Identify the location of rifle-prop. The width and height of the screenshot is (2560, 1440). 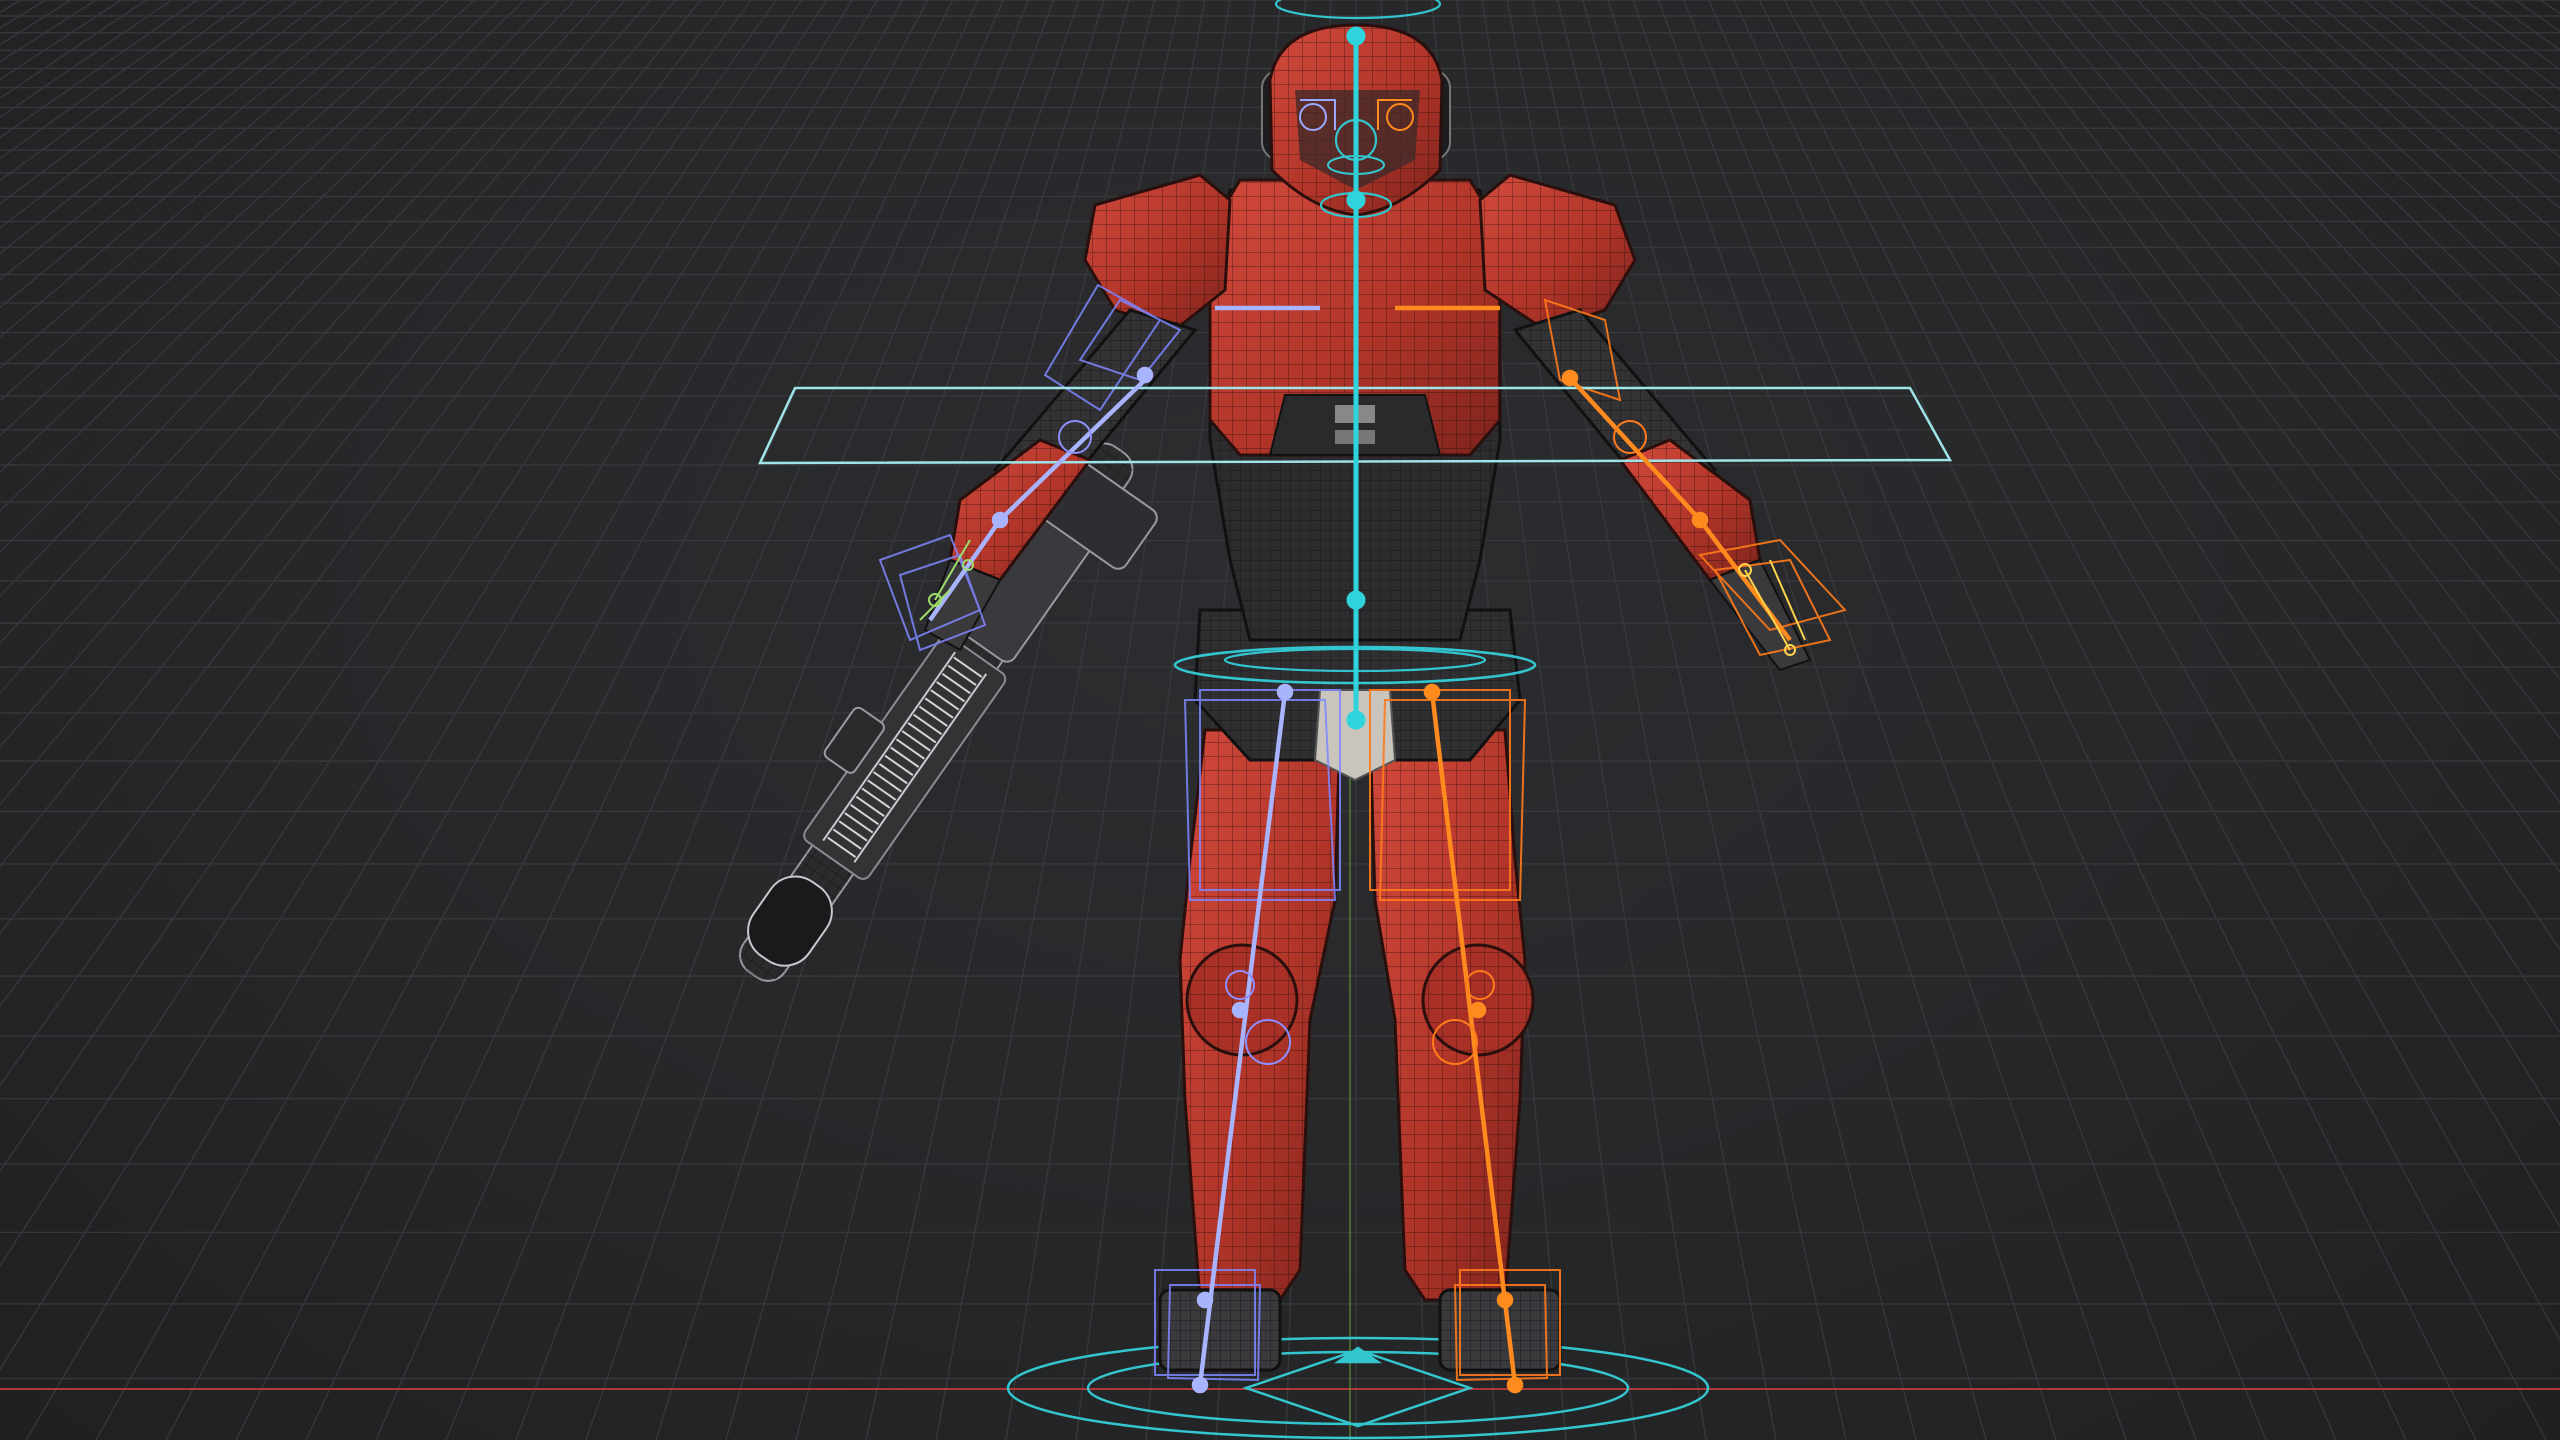
(933, 710).